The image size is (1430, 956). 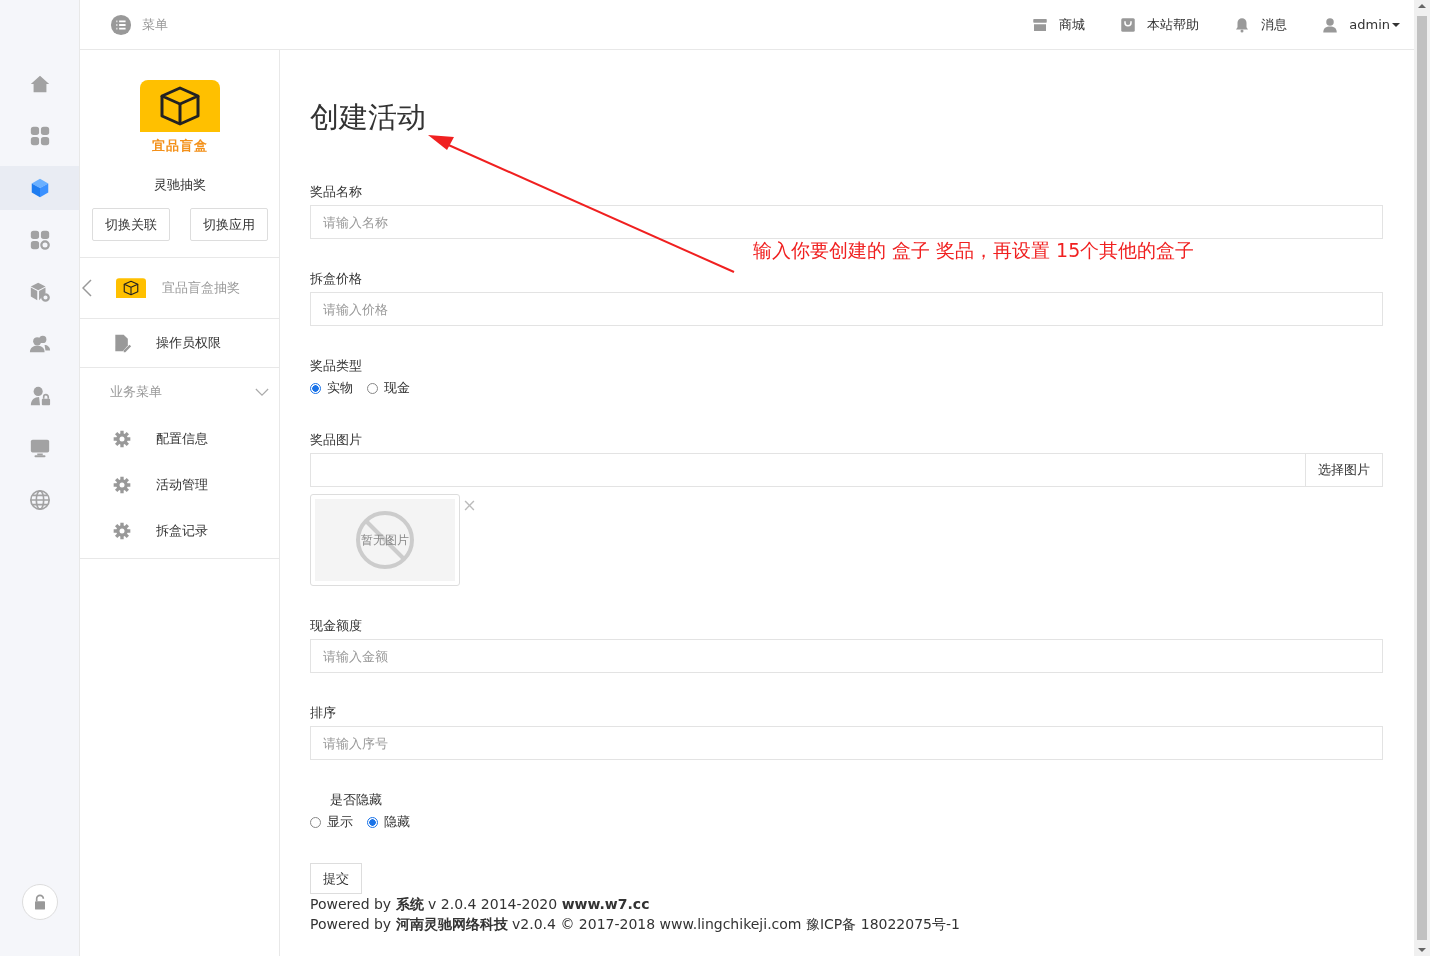 What do you see at coordinates (336, 366) in the screenshot?
I see `field-label: 奖品类型` at bounding box center [336, 366].